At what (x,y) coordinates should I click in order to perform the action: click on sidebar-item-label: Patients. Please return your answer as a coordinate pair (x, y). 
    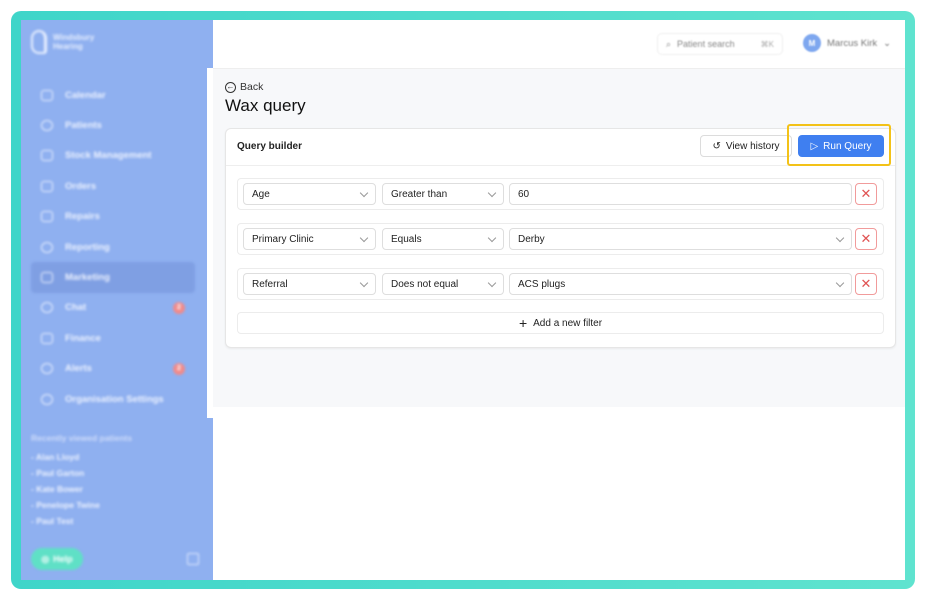
    Looking at the image, I should click on (83, 126).